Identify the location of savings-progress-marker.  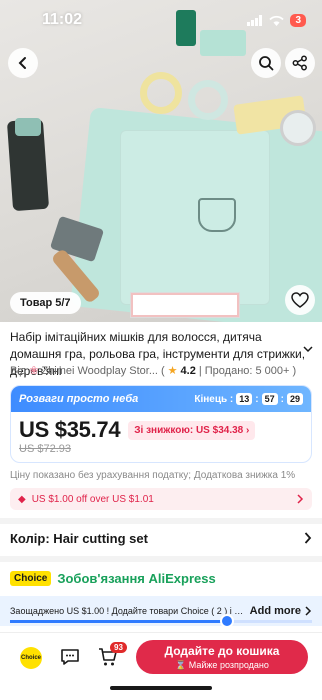
(227, 621).